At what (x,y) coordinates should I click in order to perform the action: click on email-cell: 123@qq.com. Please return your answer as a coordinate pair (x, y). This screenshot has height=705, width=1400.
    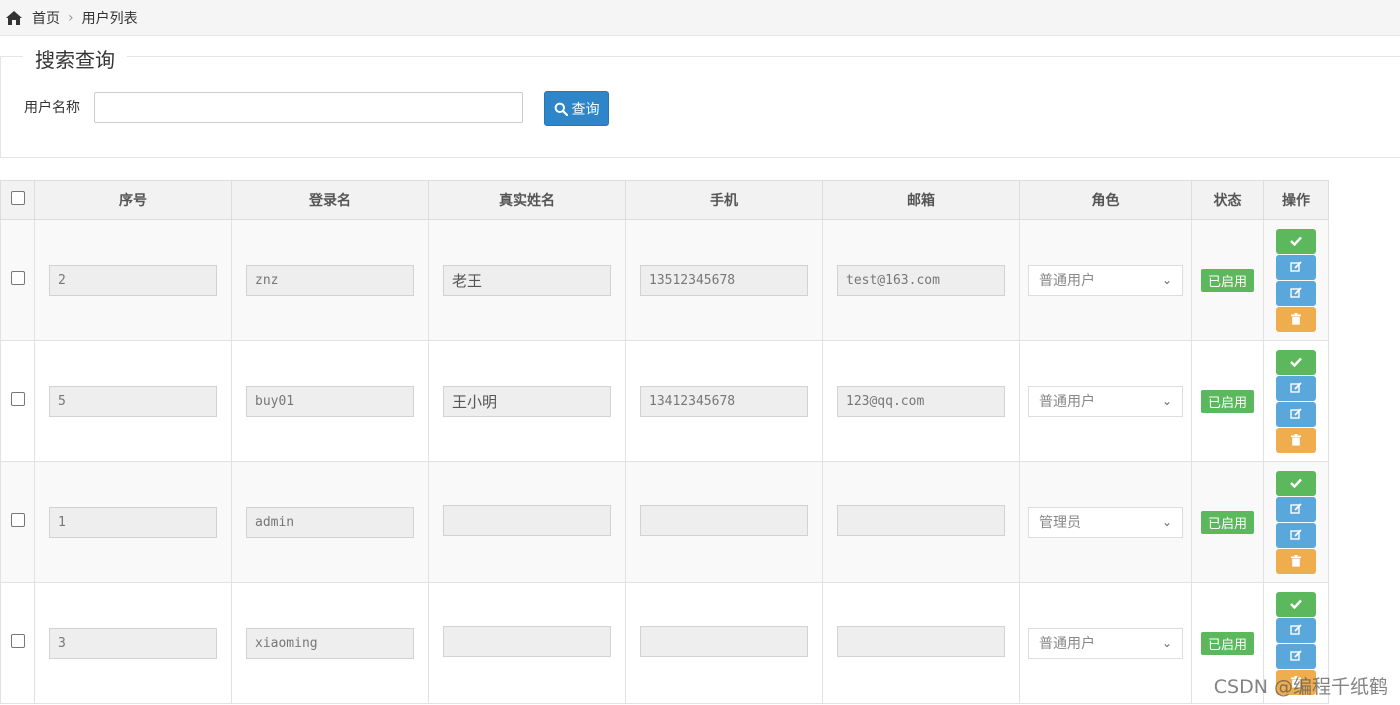
    Looking at the image, I should click on (921, 401).